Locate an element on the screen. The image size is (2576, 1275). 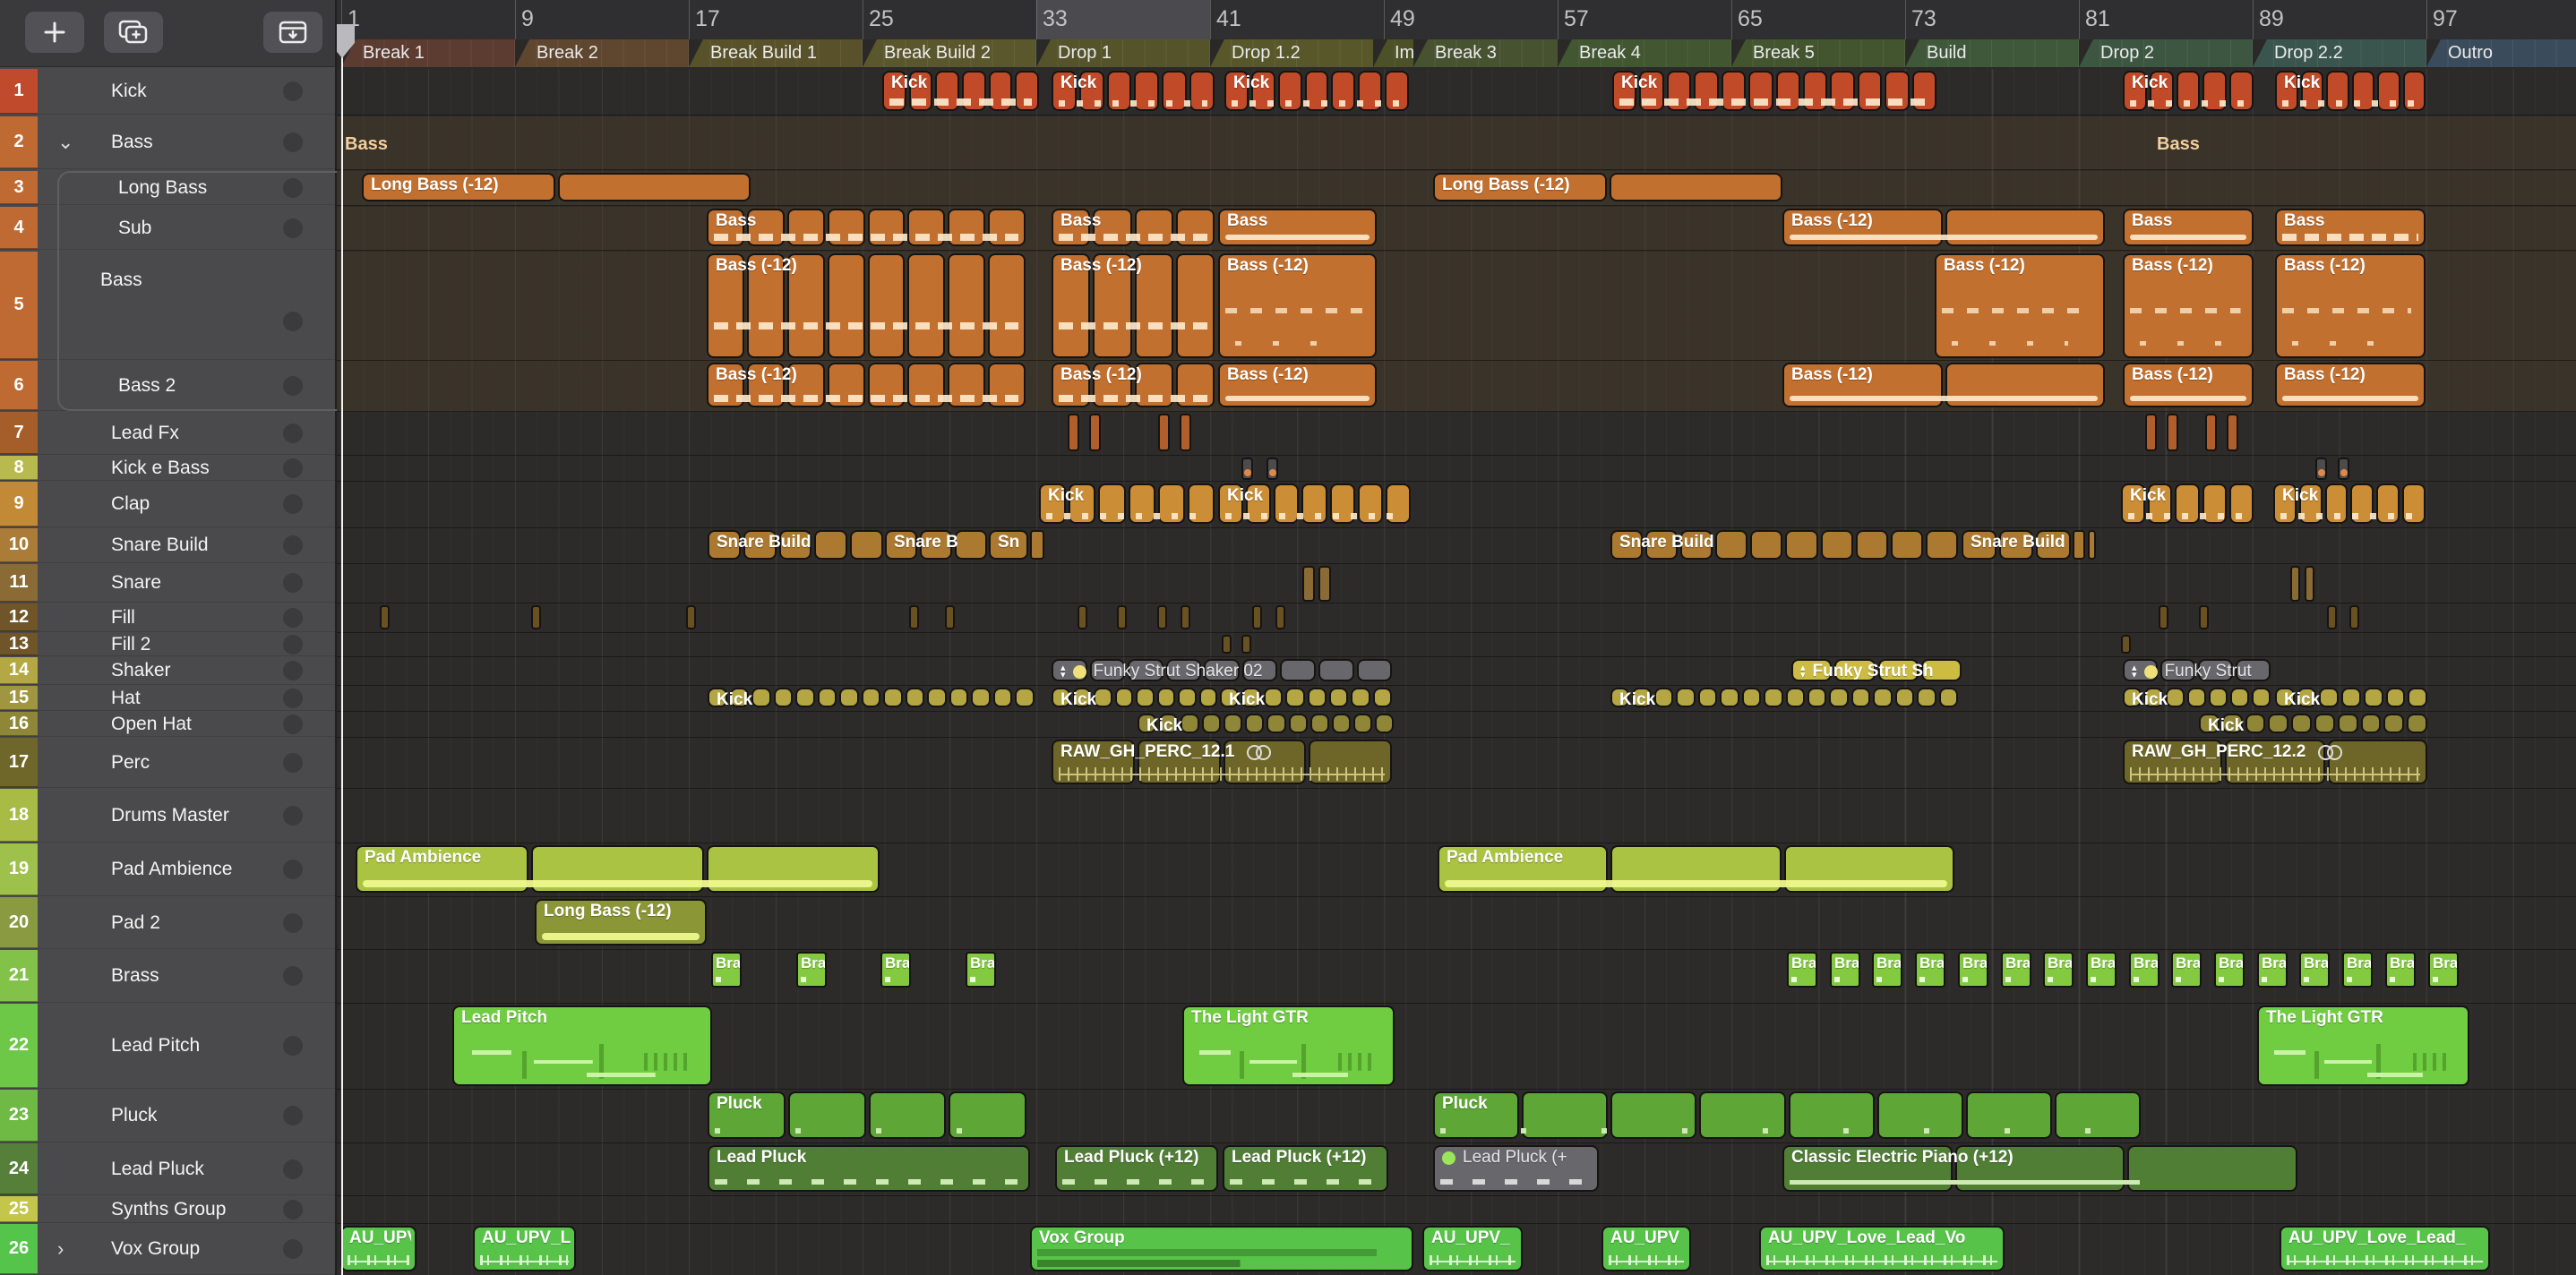
track-header-bass-2: 6 Bass 2 is located at coordinates (167, 386).